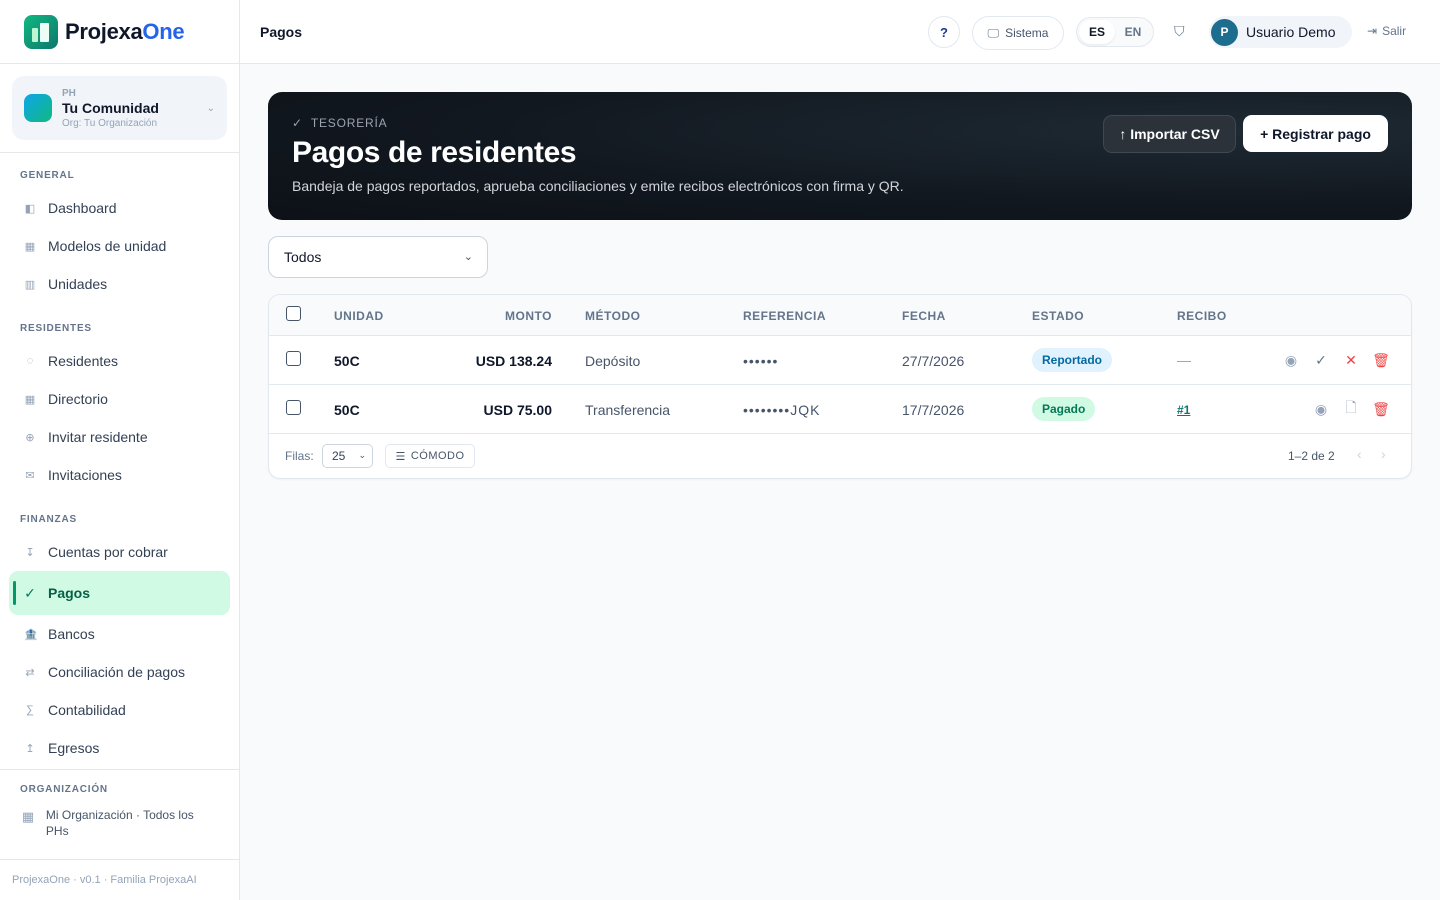 The image size is (1440, 900). Describe the element at coordinates (1315, 133) in the screenshot. I see `register-payment-button: + Registrar pago` at that location.